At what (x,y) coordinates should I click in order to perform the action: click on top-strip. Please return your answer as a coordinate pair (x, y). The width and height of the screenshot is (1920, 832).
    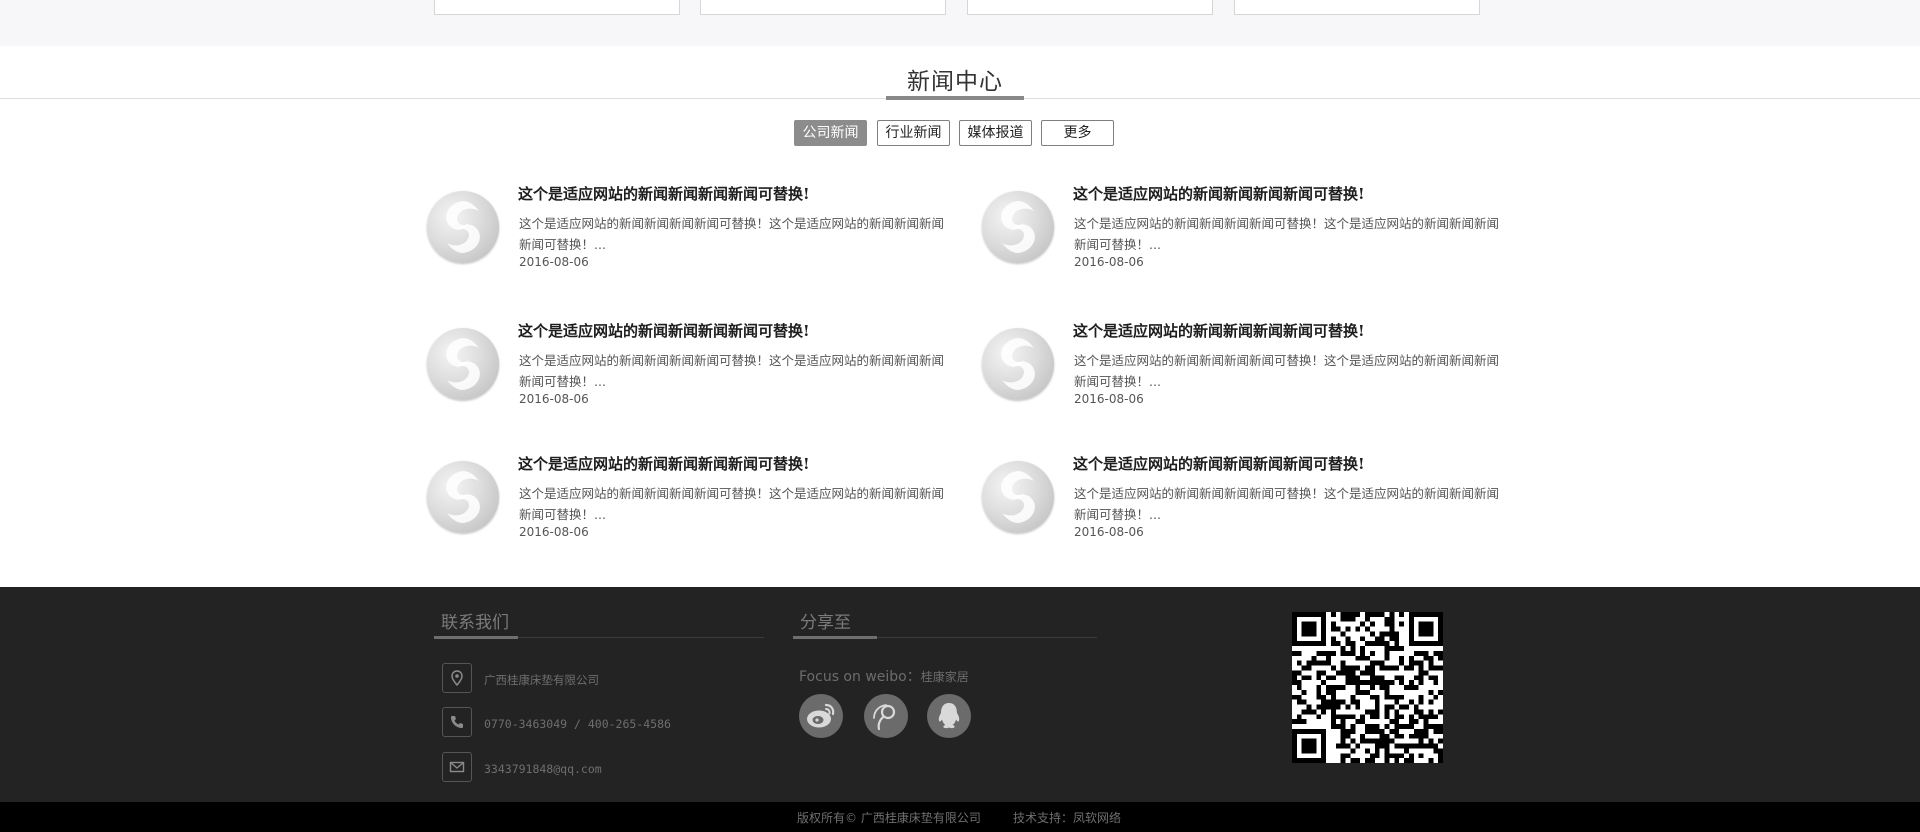
    Looking at the image, I should click on (960, 23).